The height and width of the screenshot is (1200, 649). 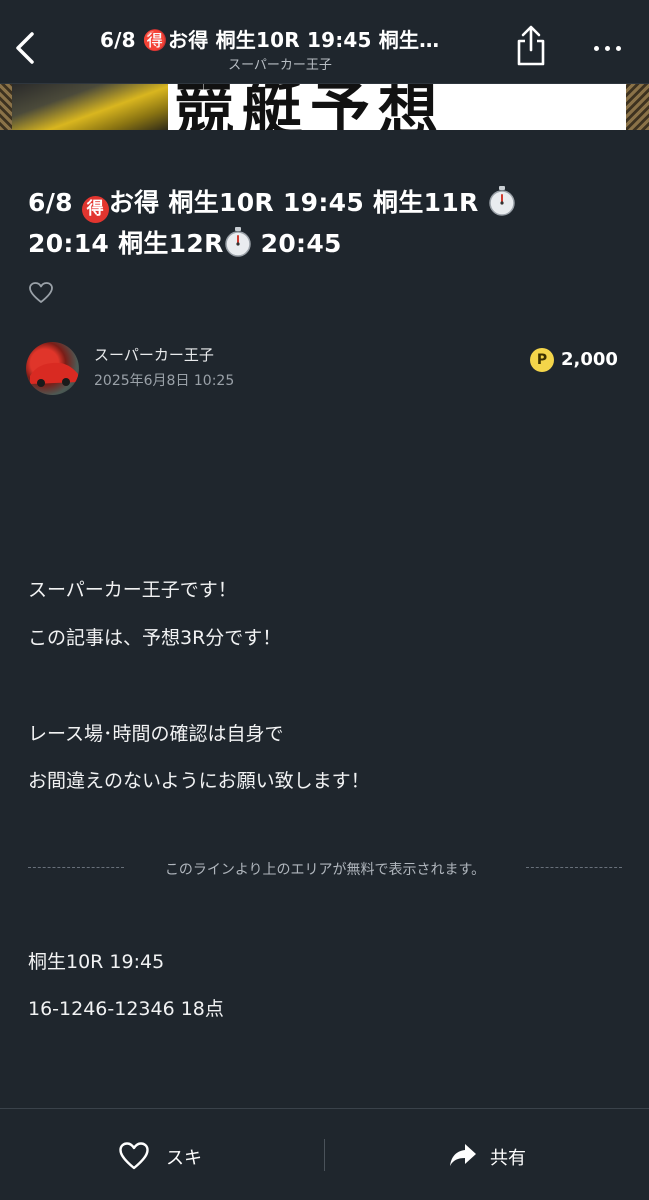 What do you see at coordinates (164, 381) in the screenshot?
I see `publish-date: 2025年6月8日 10:25` at bounding box center [164, 381].